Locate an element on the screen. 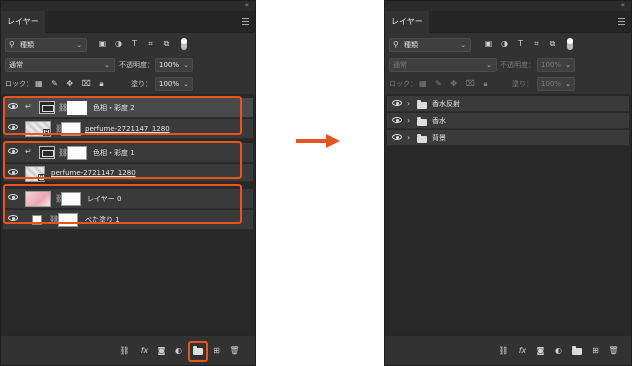  highlight-box-new-group is located at coordinates (198, 351).